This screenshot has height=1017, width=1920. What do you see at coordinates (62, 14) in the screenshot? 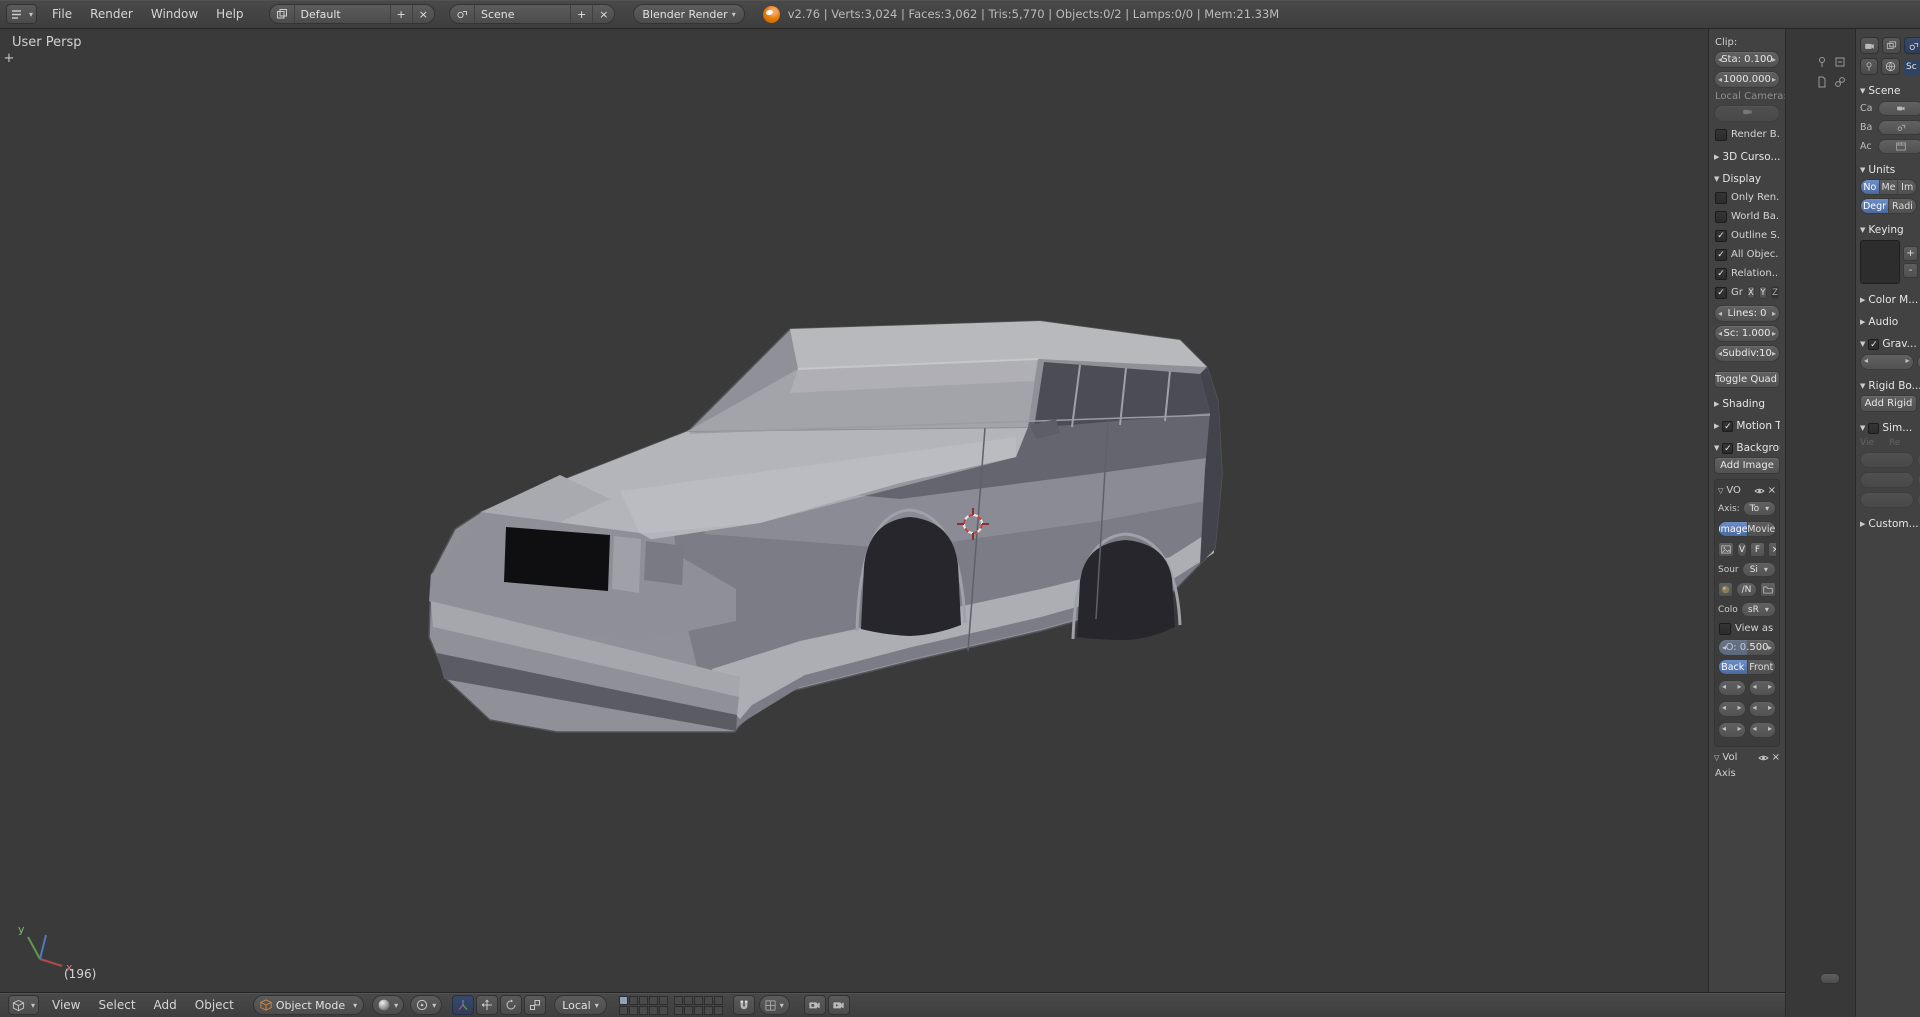
I see `menu-file: File` at bounding box center [62, 14].